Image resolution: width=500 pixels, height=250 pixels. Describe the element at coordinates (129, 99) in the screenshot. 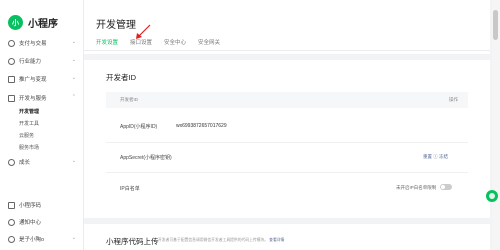

I see `column-header-id: 开发者ID` at that location.